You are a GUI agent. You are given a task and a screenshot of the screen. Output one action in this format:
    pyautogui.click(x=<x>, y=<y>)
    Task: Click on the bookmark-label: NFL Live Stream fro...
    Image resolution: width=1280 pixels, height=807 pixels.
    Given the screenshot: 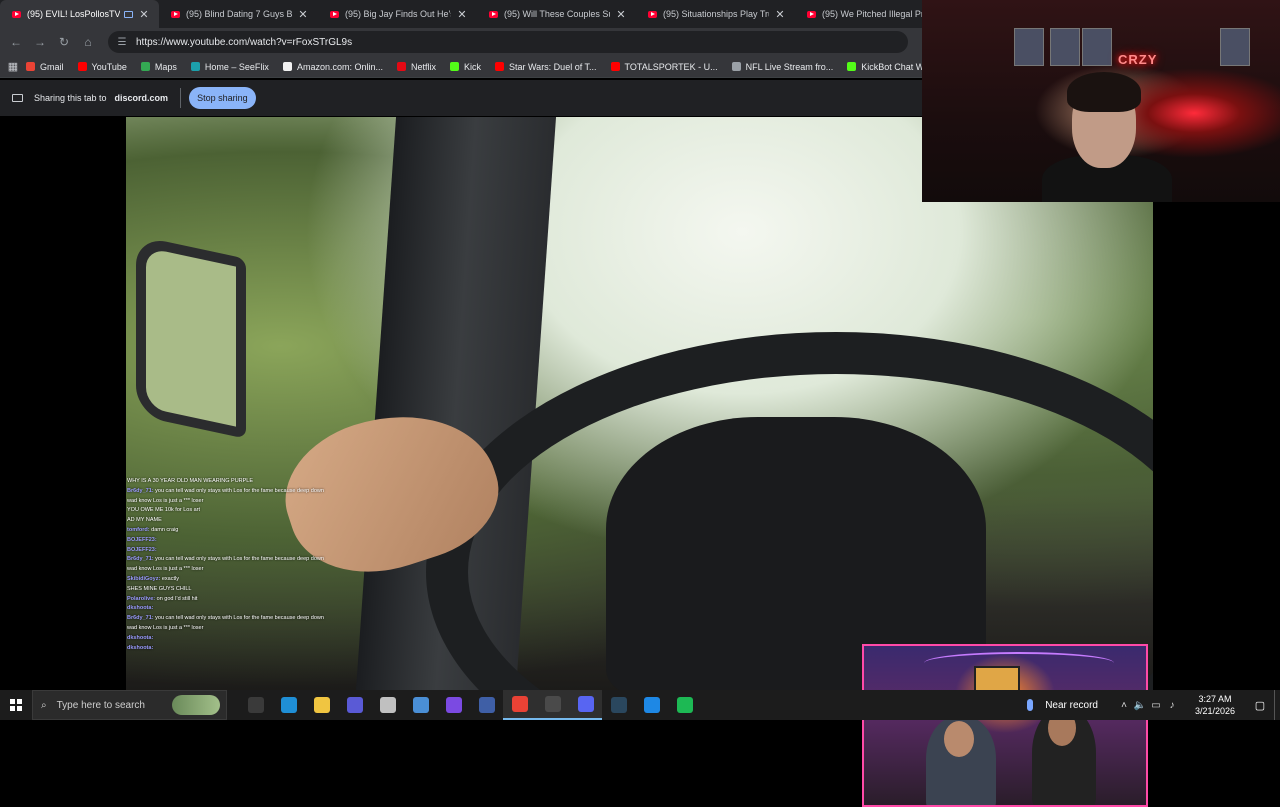 What is the action you would take?
    pyautogui.click(x=789, y=66)
    